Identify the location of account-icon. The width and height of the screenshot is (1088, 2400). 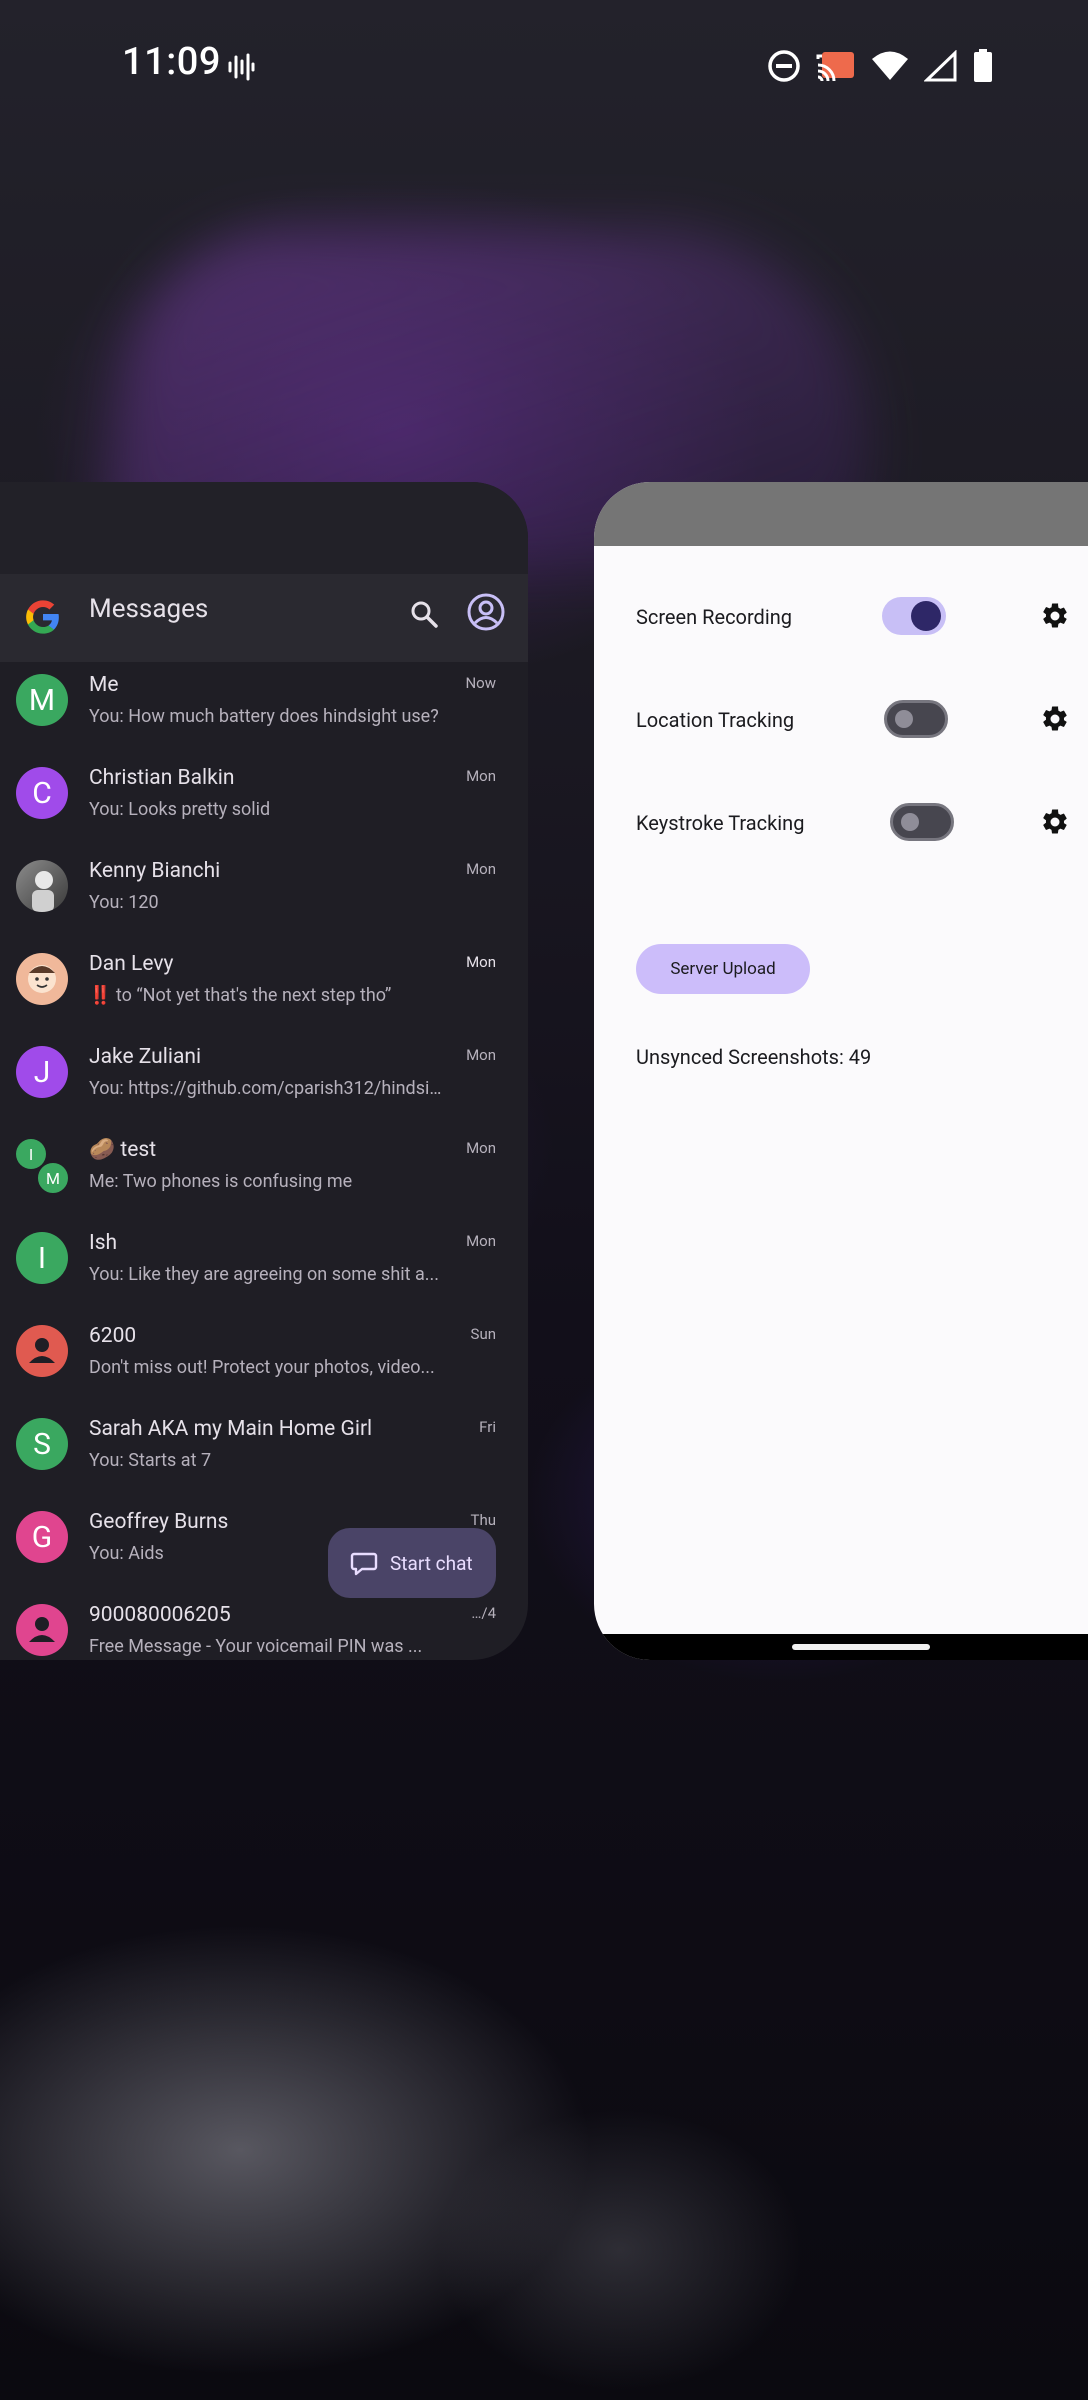
(486, 612).